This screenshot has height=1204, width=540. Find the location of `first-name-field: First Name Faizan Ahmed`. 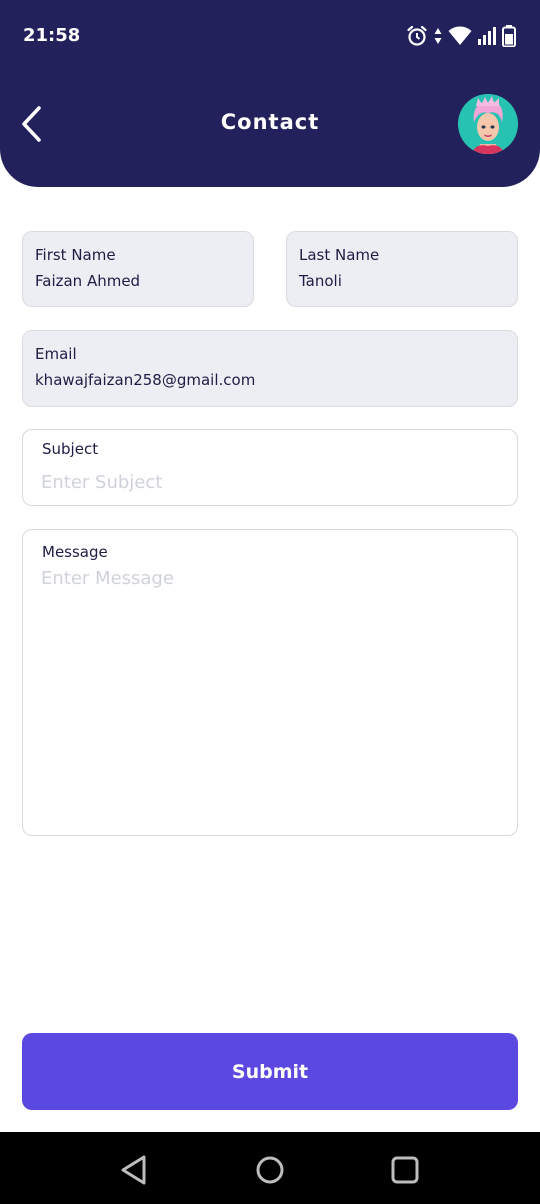

first-name-field: First Name Faizan Ahmed is located at coordinates (138, 269).